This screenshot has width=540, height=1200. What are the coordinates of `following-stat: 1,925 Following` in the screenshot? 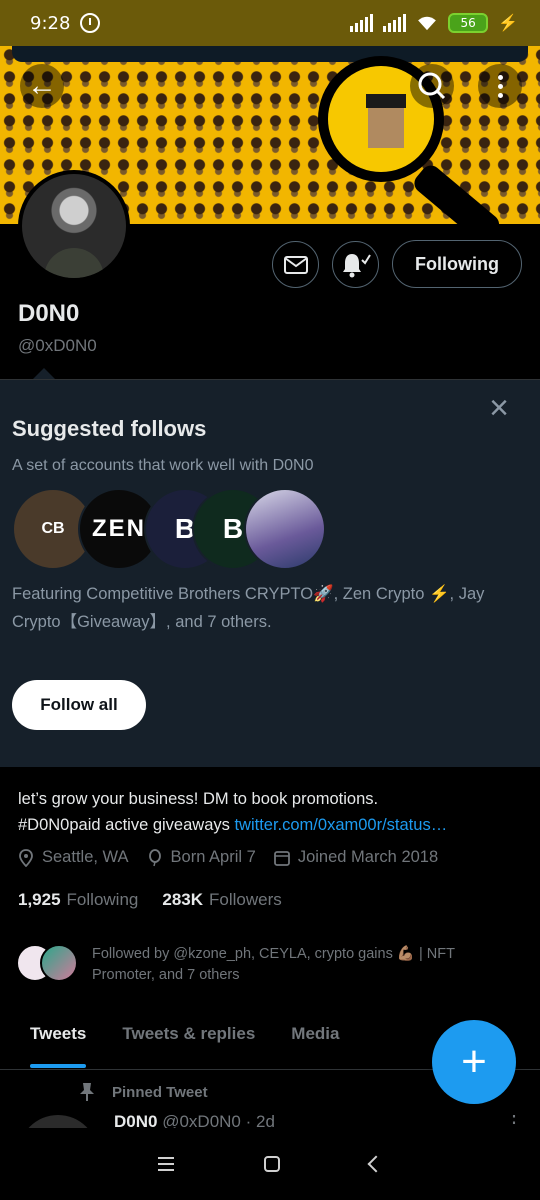 It's located at (78, 900).